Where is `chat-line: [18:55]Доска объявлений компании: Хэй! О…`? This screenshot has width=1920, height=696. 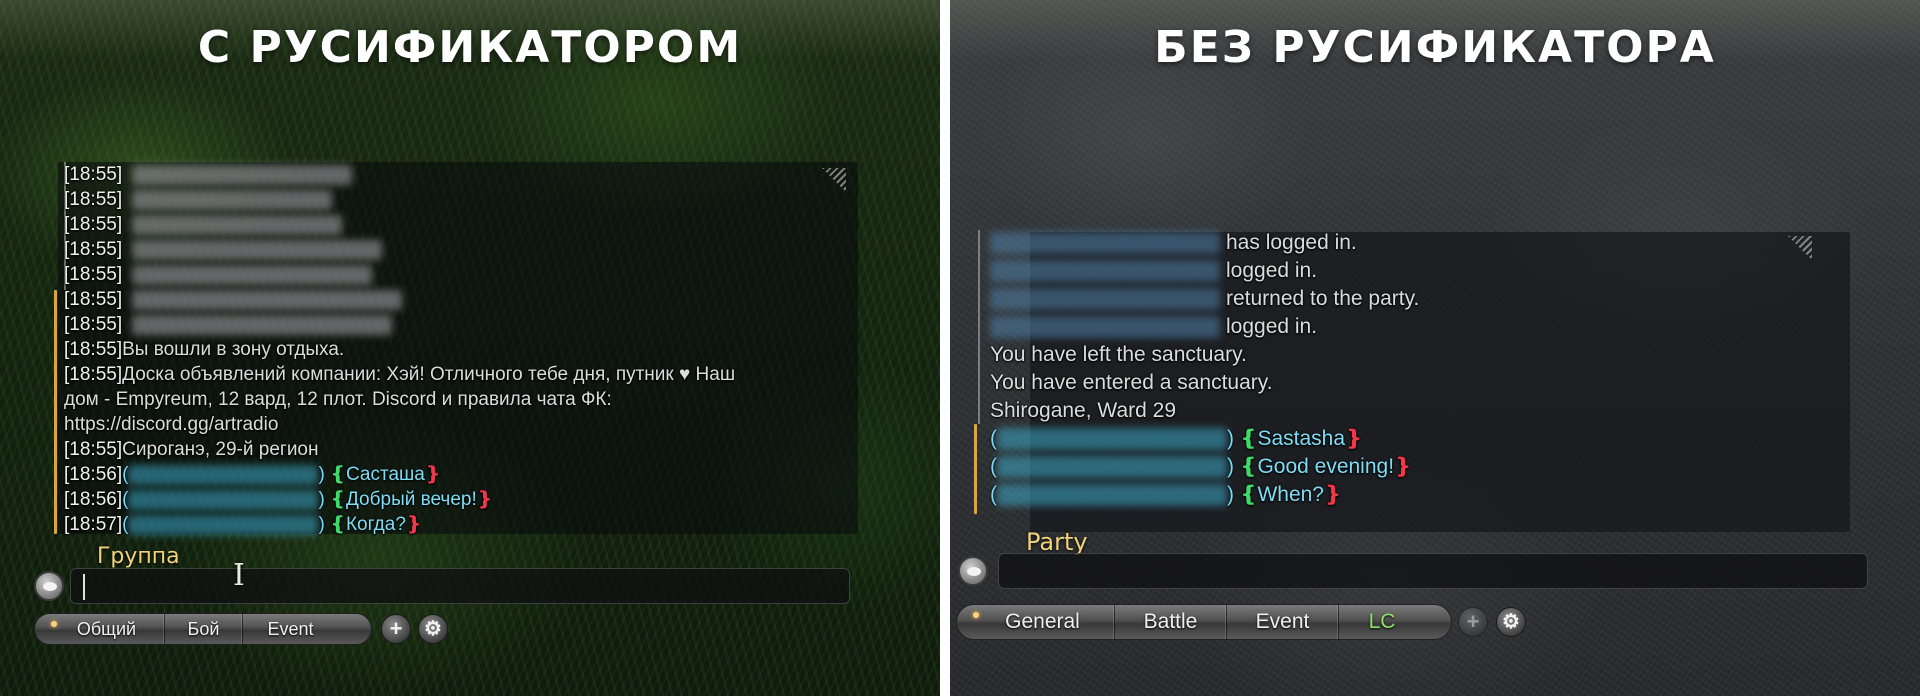
chat-line: [18:55]Доска объявлений компании: Хэй! О… is located at coordinates (464, 374).